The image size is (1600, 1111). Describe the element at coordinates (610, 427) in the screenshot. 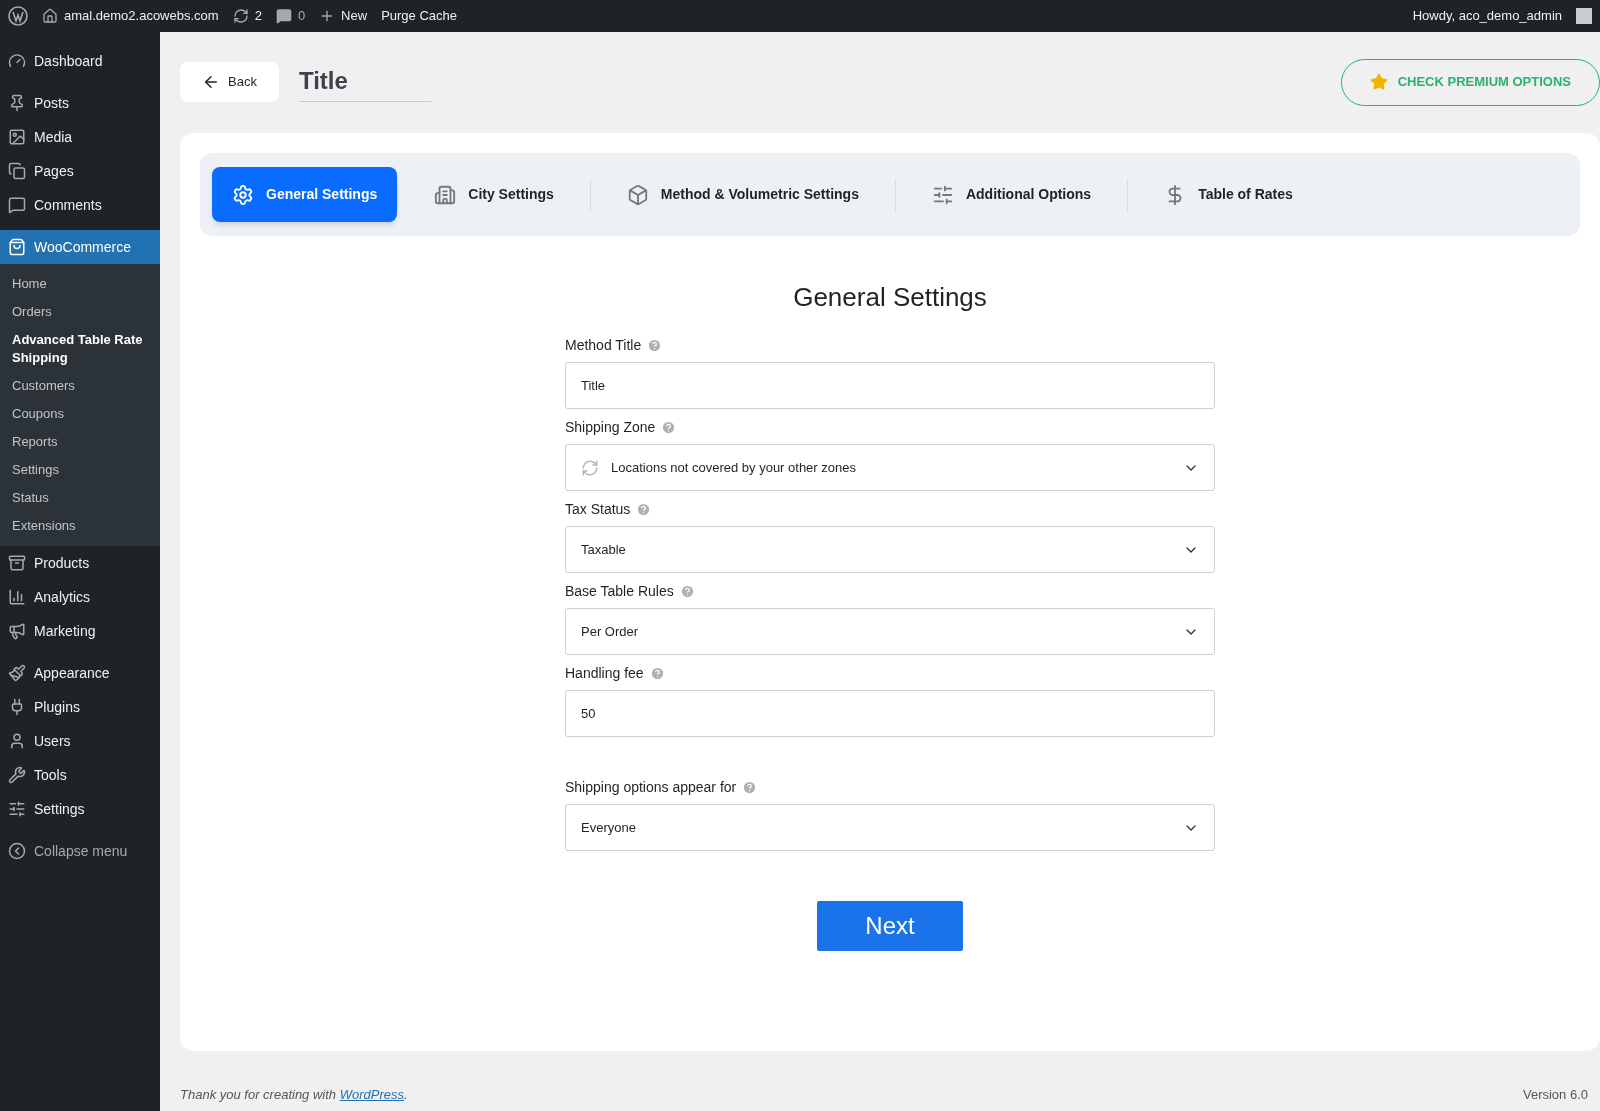

I see `field-label: Shipping Zone` at that location.